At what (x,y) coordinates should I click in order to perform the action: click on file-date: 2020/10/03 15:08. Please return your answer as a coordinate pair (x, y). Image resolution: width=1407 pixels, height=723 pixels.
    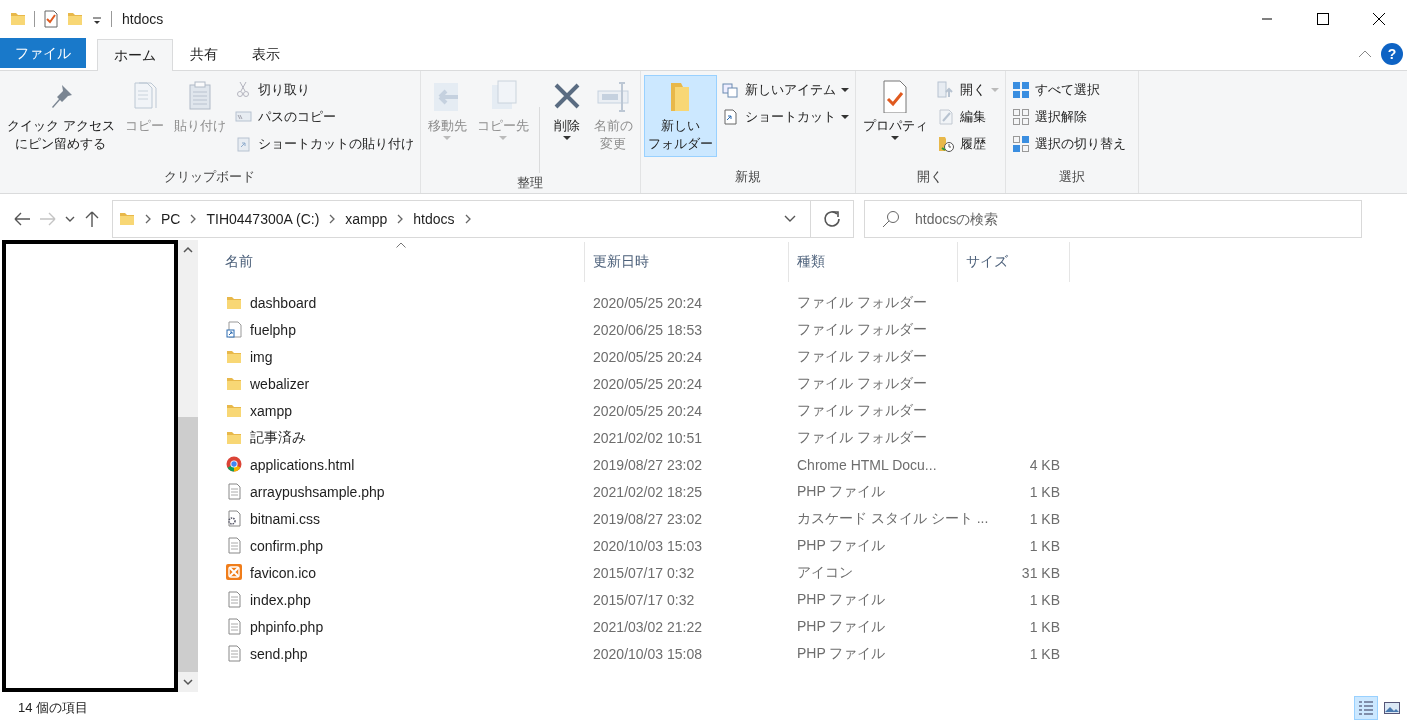
    Looking at the image, I should click on (647, 653).